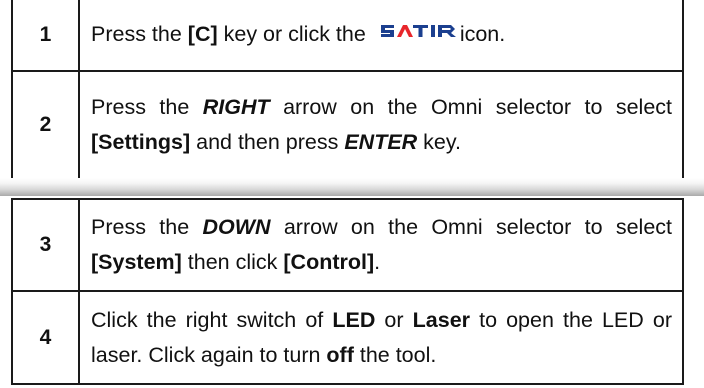 The image size is (704, 388). What do you see at coordinates (202, 34) in the screenshot?
I see `key-label: [C]` at bounding box center [202, 34].